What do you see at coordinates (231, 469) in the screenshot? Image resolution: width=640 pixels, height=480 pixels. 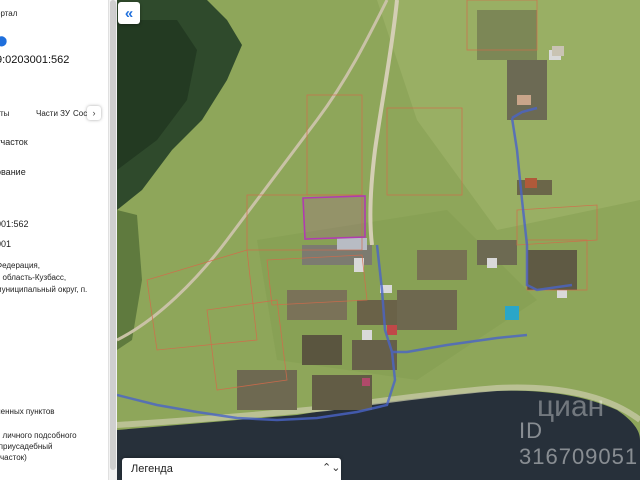 I see `legend-dropdown: Легенда ⌃⌄` at bounding box center [231, 469].